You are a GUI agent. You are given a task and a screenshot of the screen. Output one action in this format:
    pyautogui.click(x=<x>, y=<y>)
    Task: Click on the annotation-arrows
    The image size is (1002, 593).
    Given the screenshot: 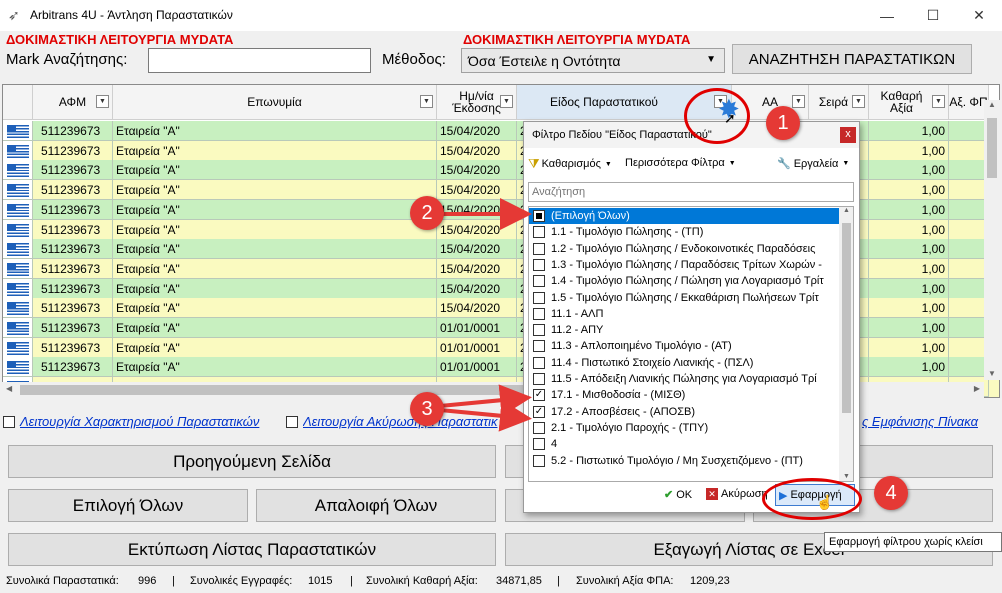 What is the action you would take?
    pyautogui.click(x=485, y=315)
    